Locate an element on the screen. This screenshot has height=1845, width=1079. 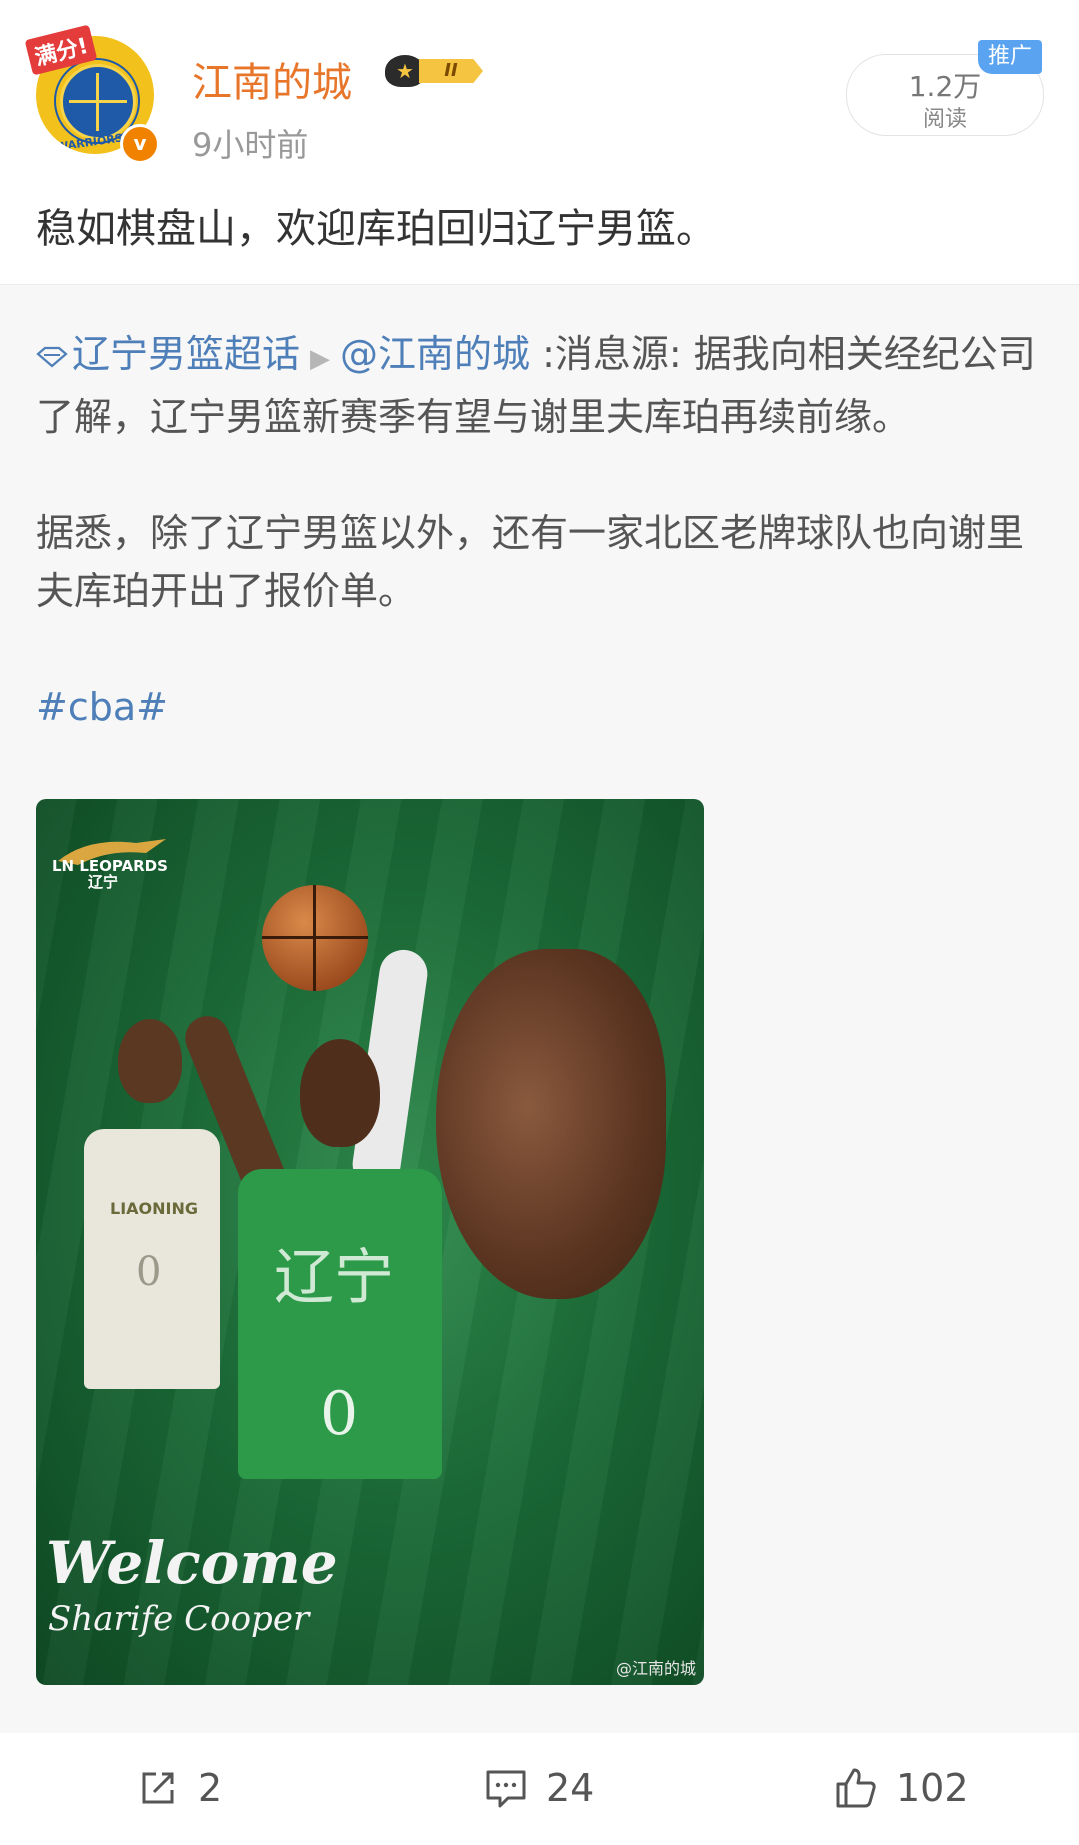
share-icon is located at coordinates (158, 1788).